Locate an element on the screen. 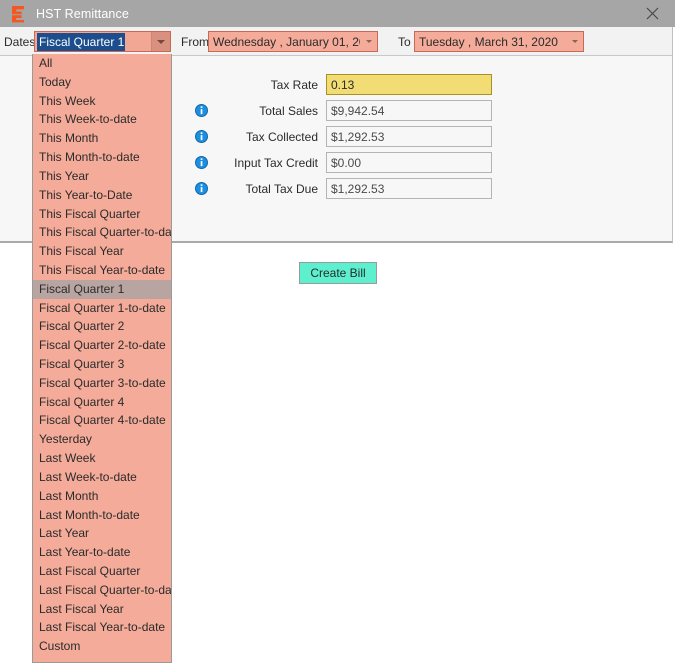 This screenshot has height=665, width=675. dropdown-item: Last Week-to-date is located at coordinates (102, 477).